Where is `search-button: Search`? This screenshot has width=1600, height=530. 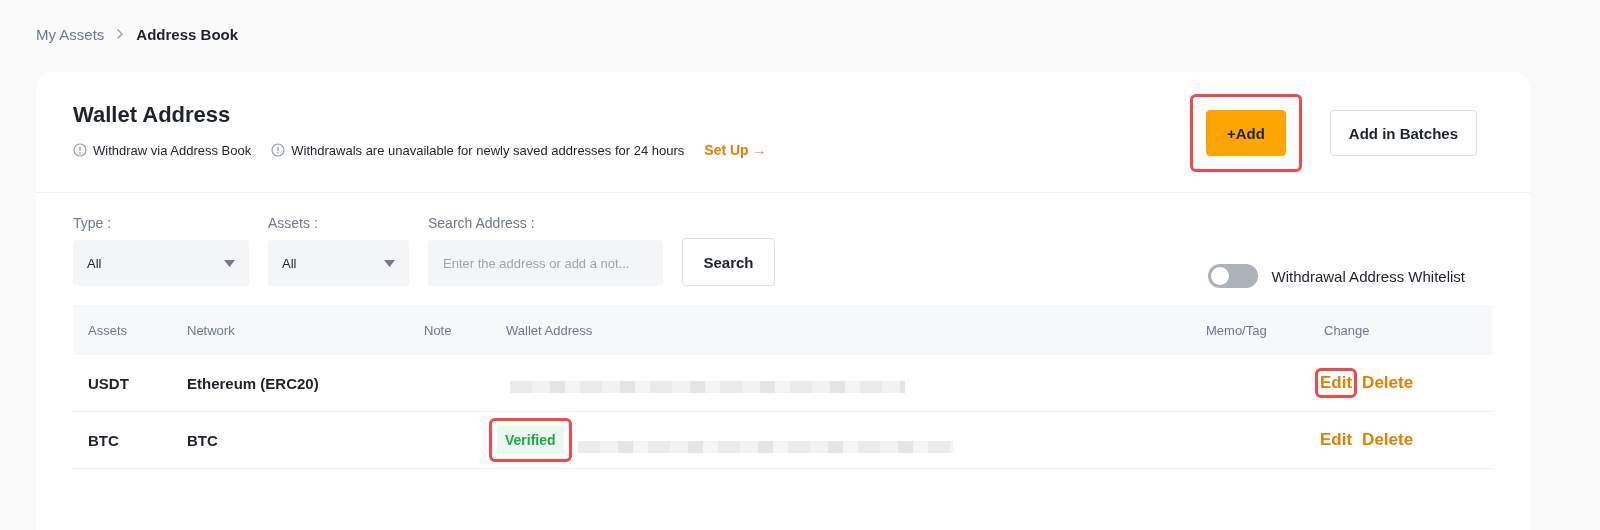
search-button: Search is located at coordinates (728, 262).